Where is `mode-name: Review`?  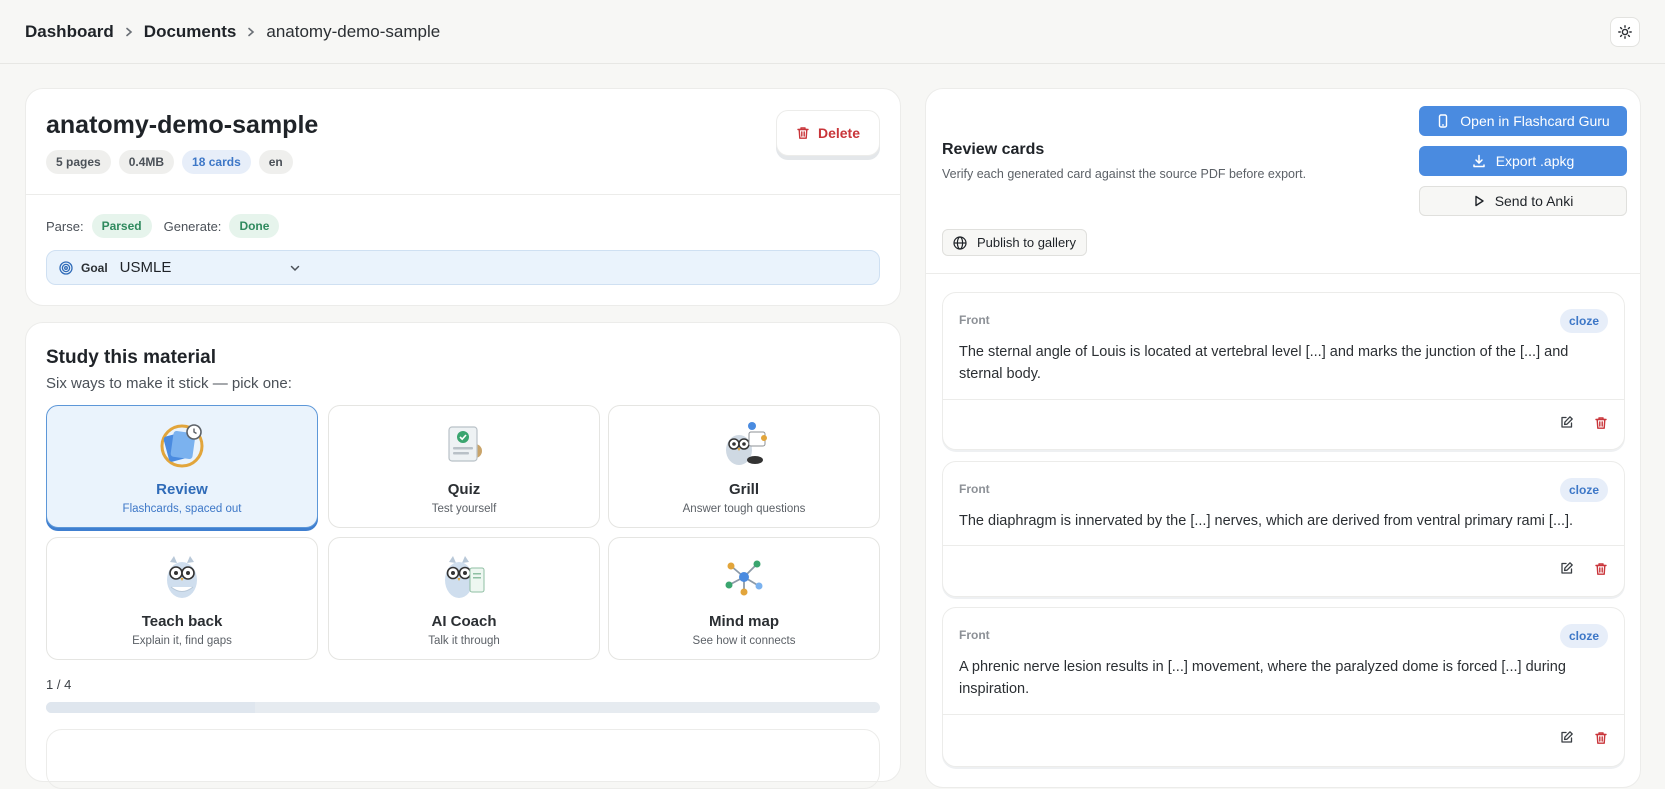
mode-name: Review is located at coordinates (182, 489).